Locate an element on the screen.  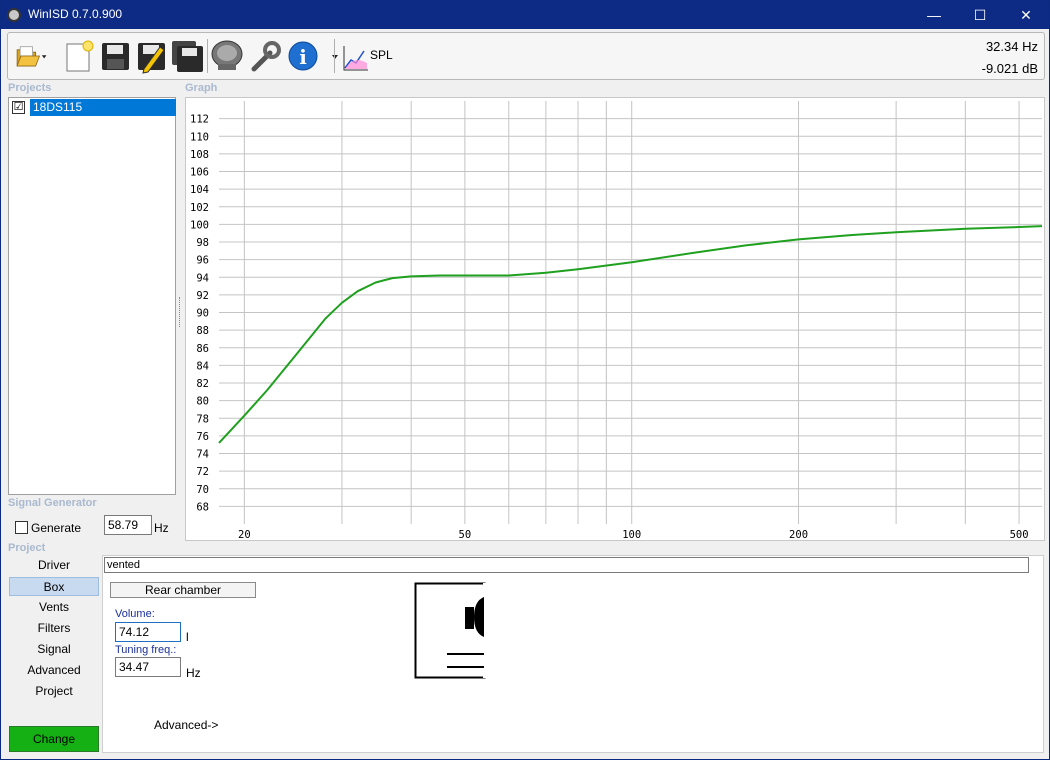
x-tick-label: 100 is located at coordinates (631, 534).